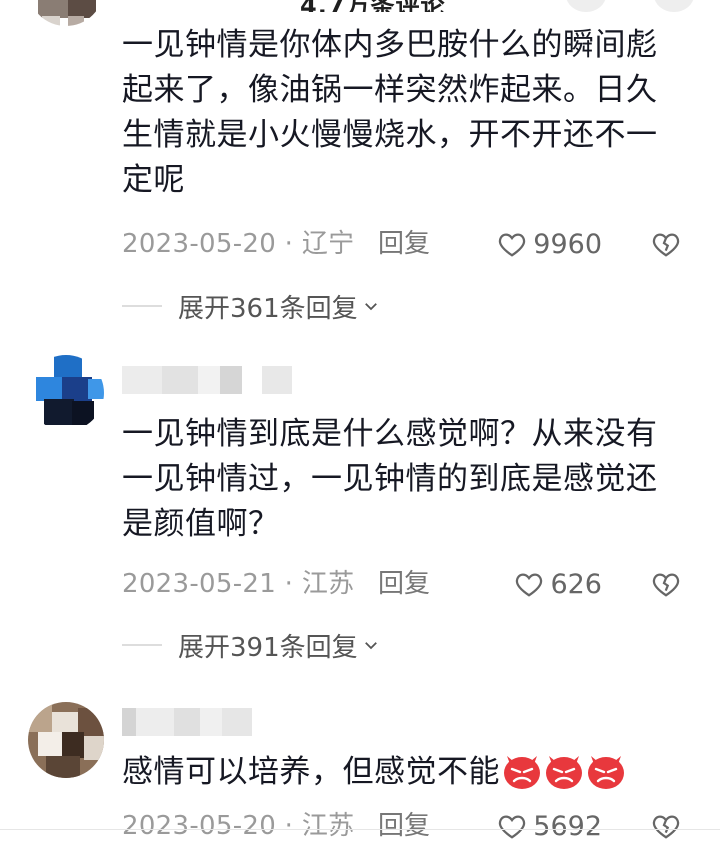  I want to click on like-button: 9960, so click(549, 244).